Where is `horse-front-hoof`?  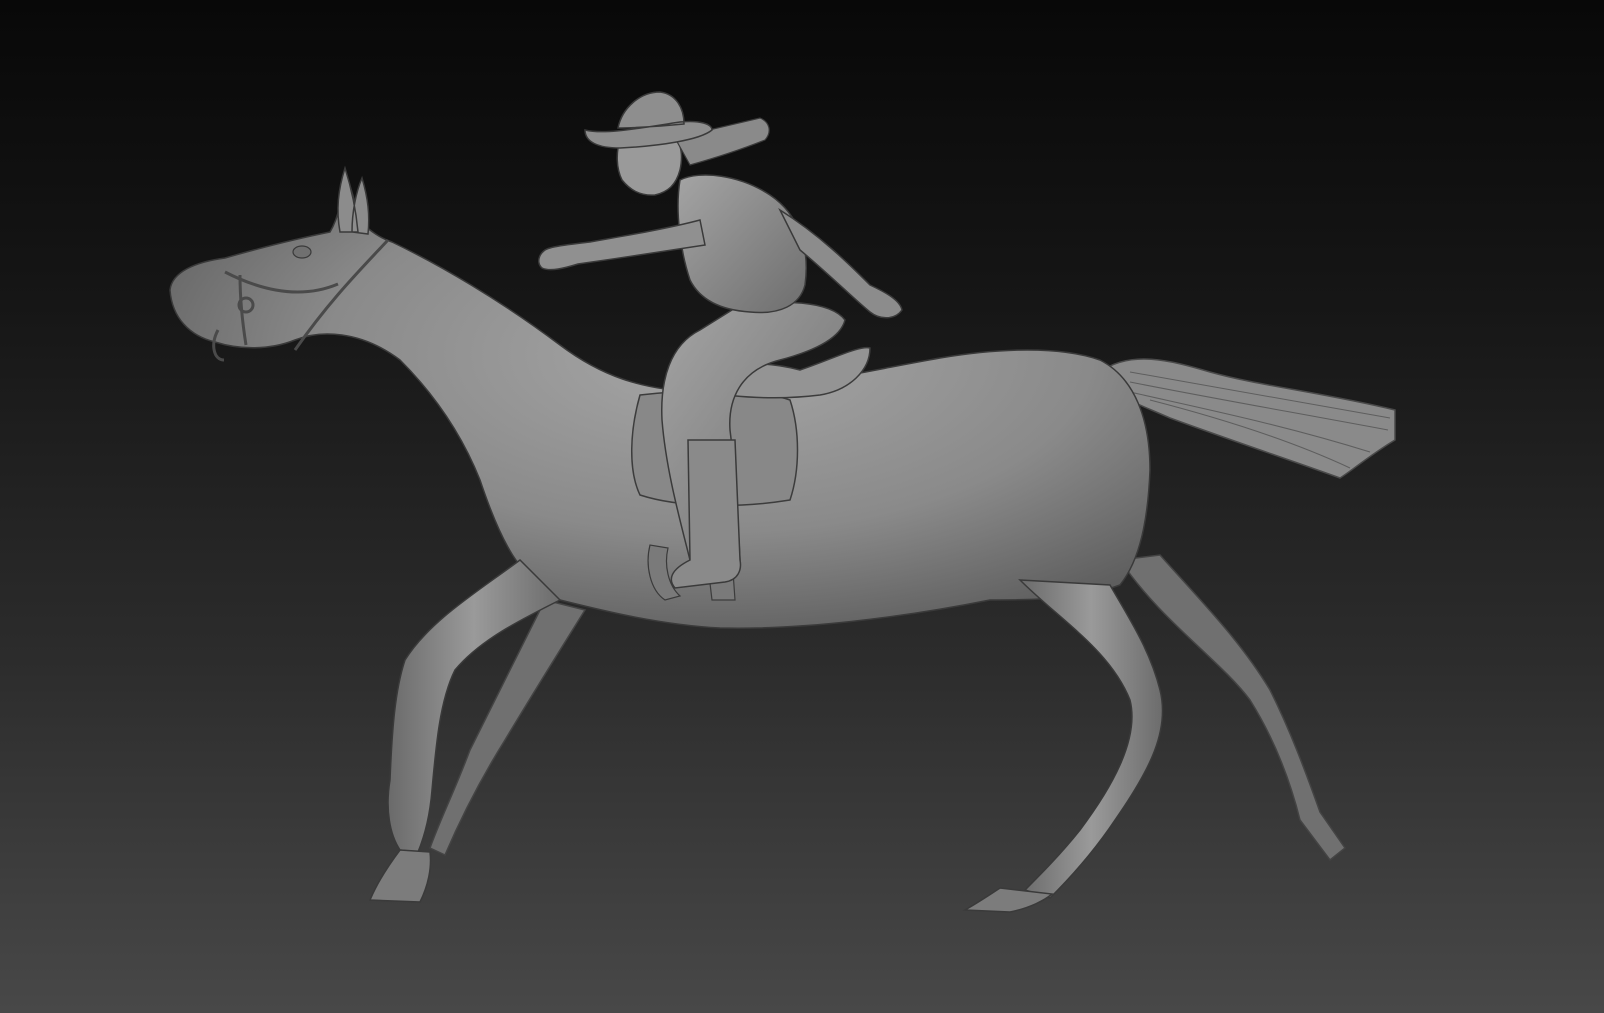 horse-front-hoof is located at coordinates (400, 876).